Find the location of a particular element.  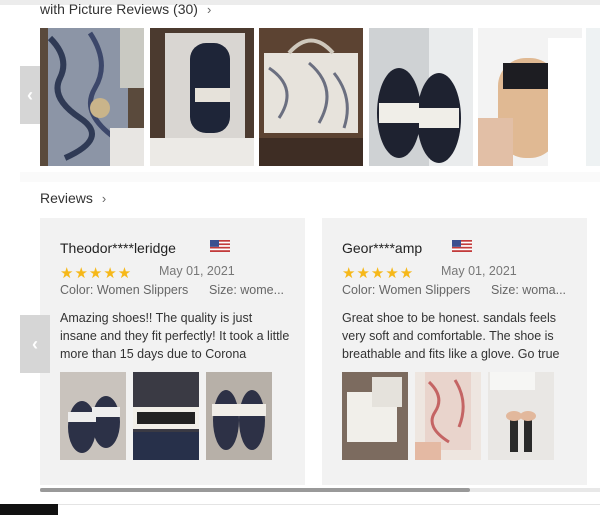

photos-prev-button: ‹ is located at coordinates (30, 95).